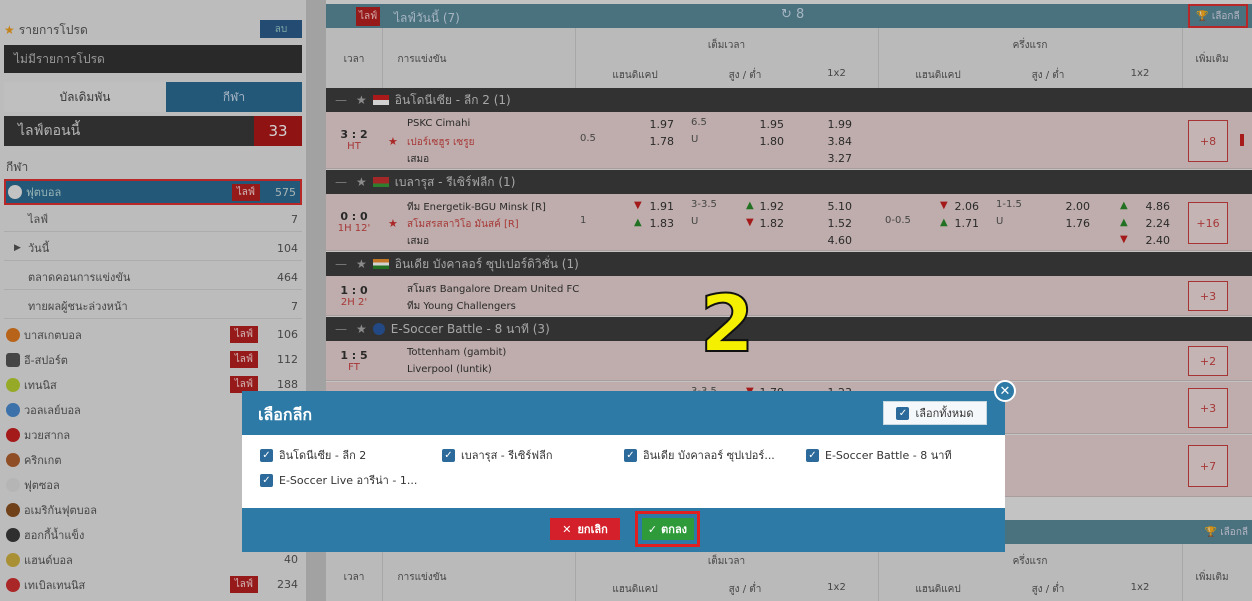 Image resolution: width=1252 pixels, height=601 pixels. I want to click on league-checkbox: ✓ E-Soccer Battle - 8 นาที, so click(879, 455).